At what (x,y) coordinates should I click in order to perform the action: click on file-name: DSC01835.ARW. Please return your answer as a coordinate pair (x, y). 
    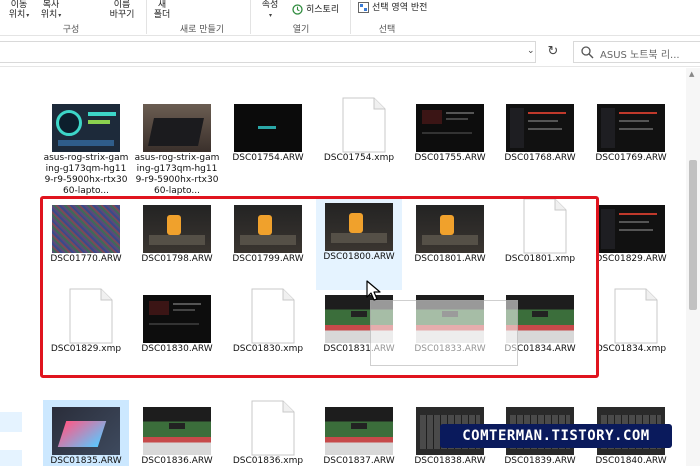
    Looking at the image, I should click on (86, 461).